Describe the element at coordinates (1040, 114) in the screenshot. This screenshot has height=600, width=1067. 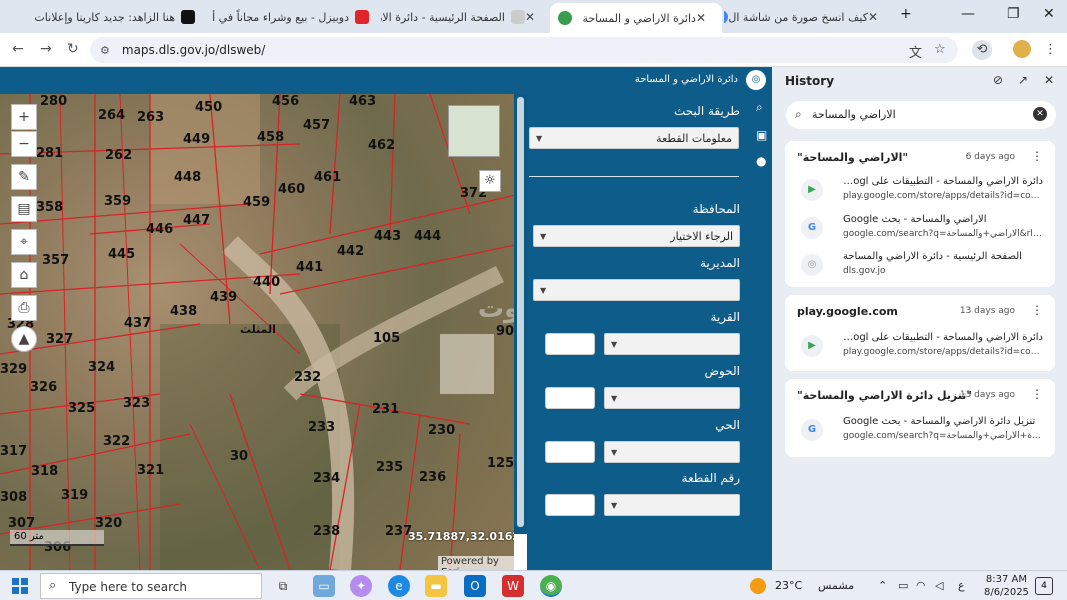
I see `clear-search-icon: ✕` at that location.